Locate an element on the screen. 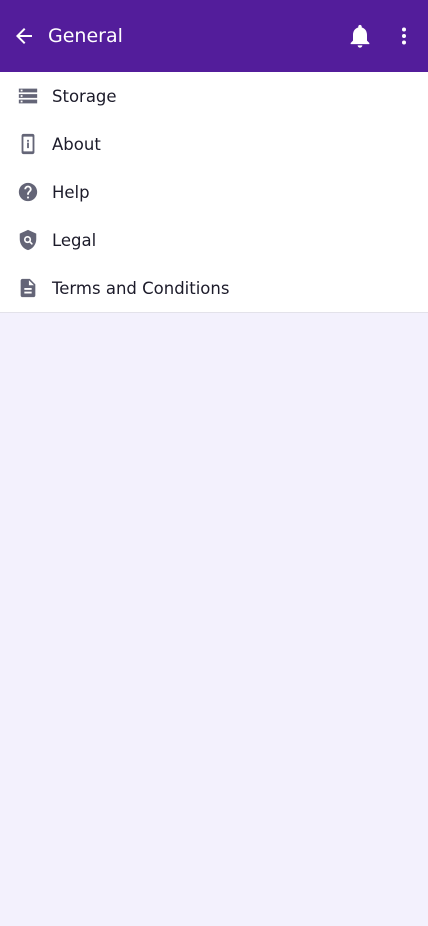 This screenshot has height=926, width=428. menu-item-storage: Storage is located at coordinates (214, 96).